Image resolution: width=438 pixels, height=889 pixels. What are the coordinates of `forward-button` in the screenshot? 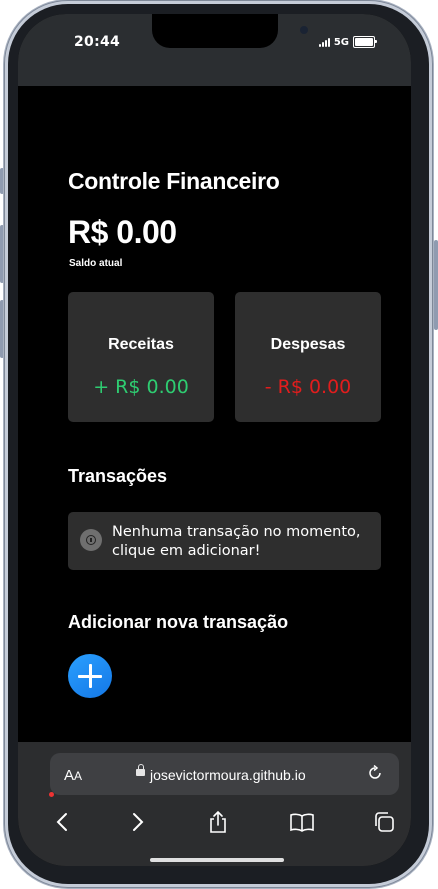 It's located at (138, 822).